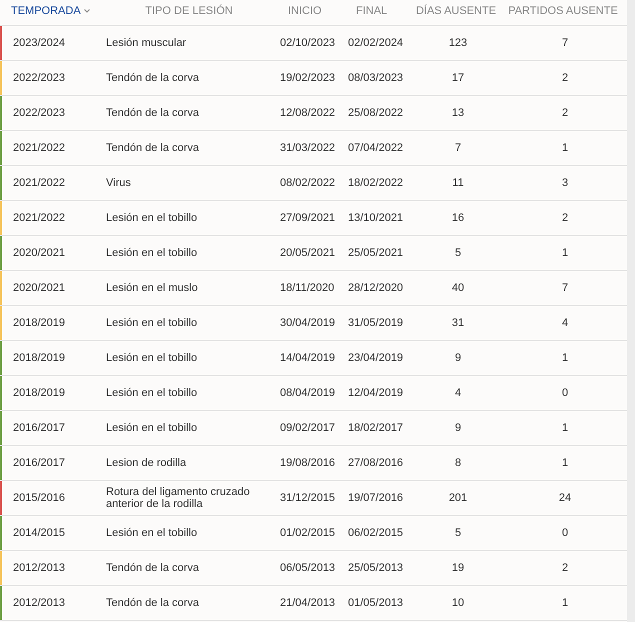 Image resolution: width=635 pixels, height=622 pixels. I want to click on table-cell: 40, so click(458, 288).